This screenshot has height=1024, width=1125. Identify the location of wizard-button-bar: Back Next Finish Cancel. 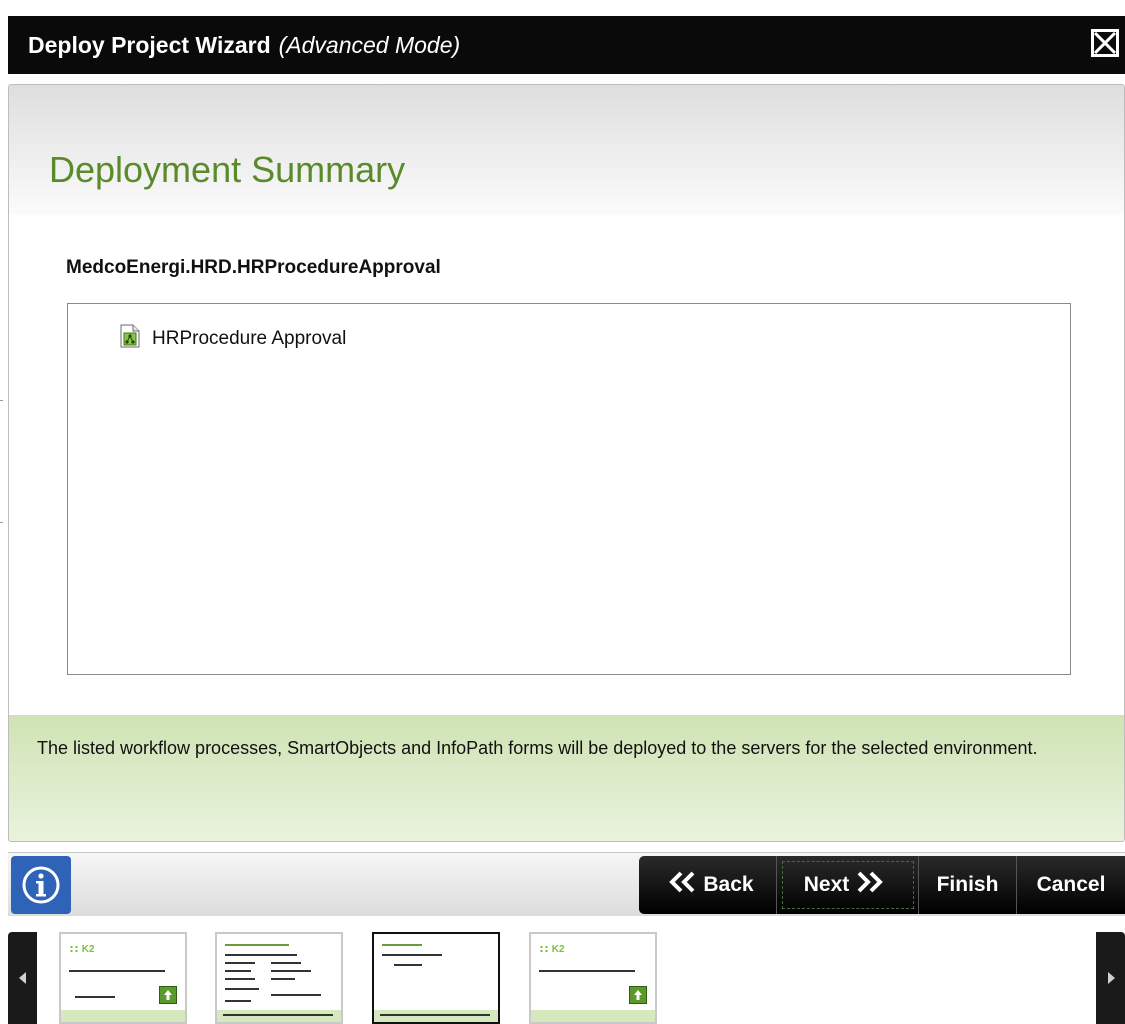
(566, 884).